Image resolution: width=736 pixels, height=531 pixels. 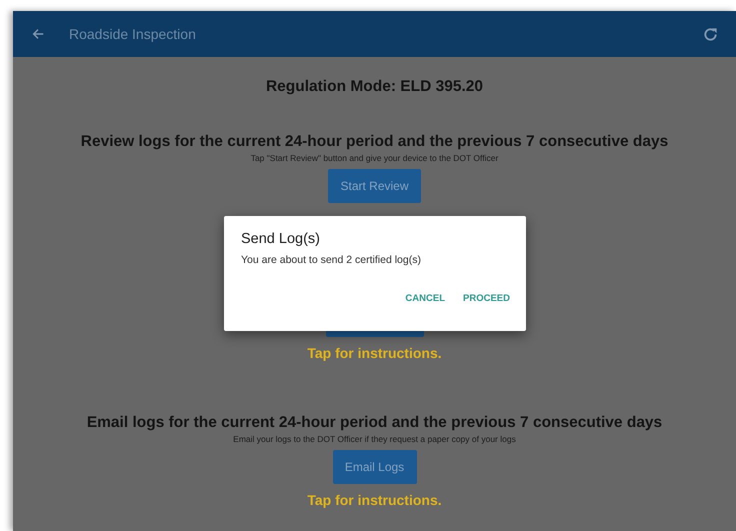 What do you see at coordinates (375, 87) in the screenshot?
I see `regulation-mode-heading: Regulation Mode: ELD 395.20` at bounding box center [375, 87].